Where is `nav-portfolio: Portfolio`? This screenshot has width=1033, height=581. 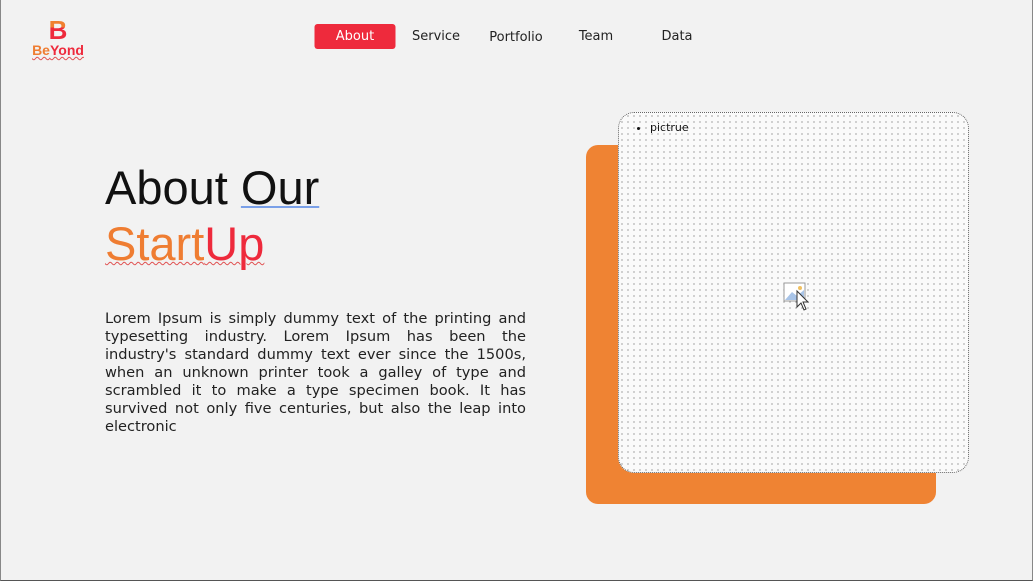
nav-portfolio: Portfolio is located at coordinates (515, 37).